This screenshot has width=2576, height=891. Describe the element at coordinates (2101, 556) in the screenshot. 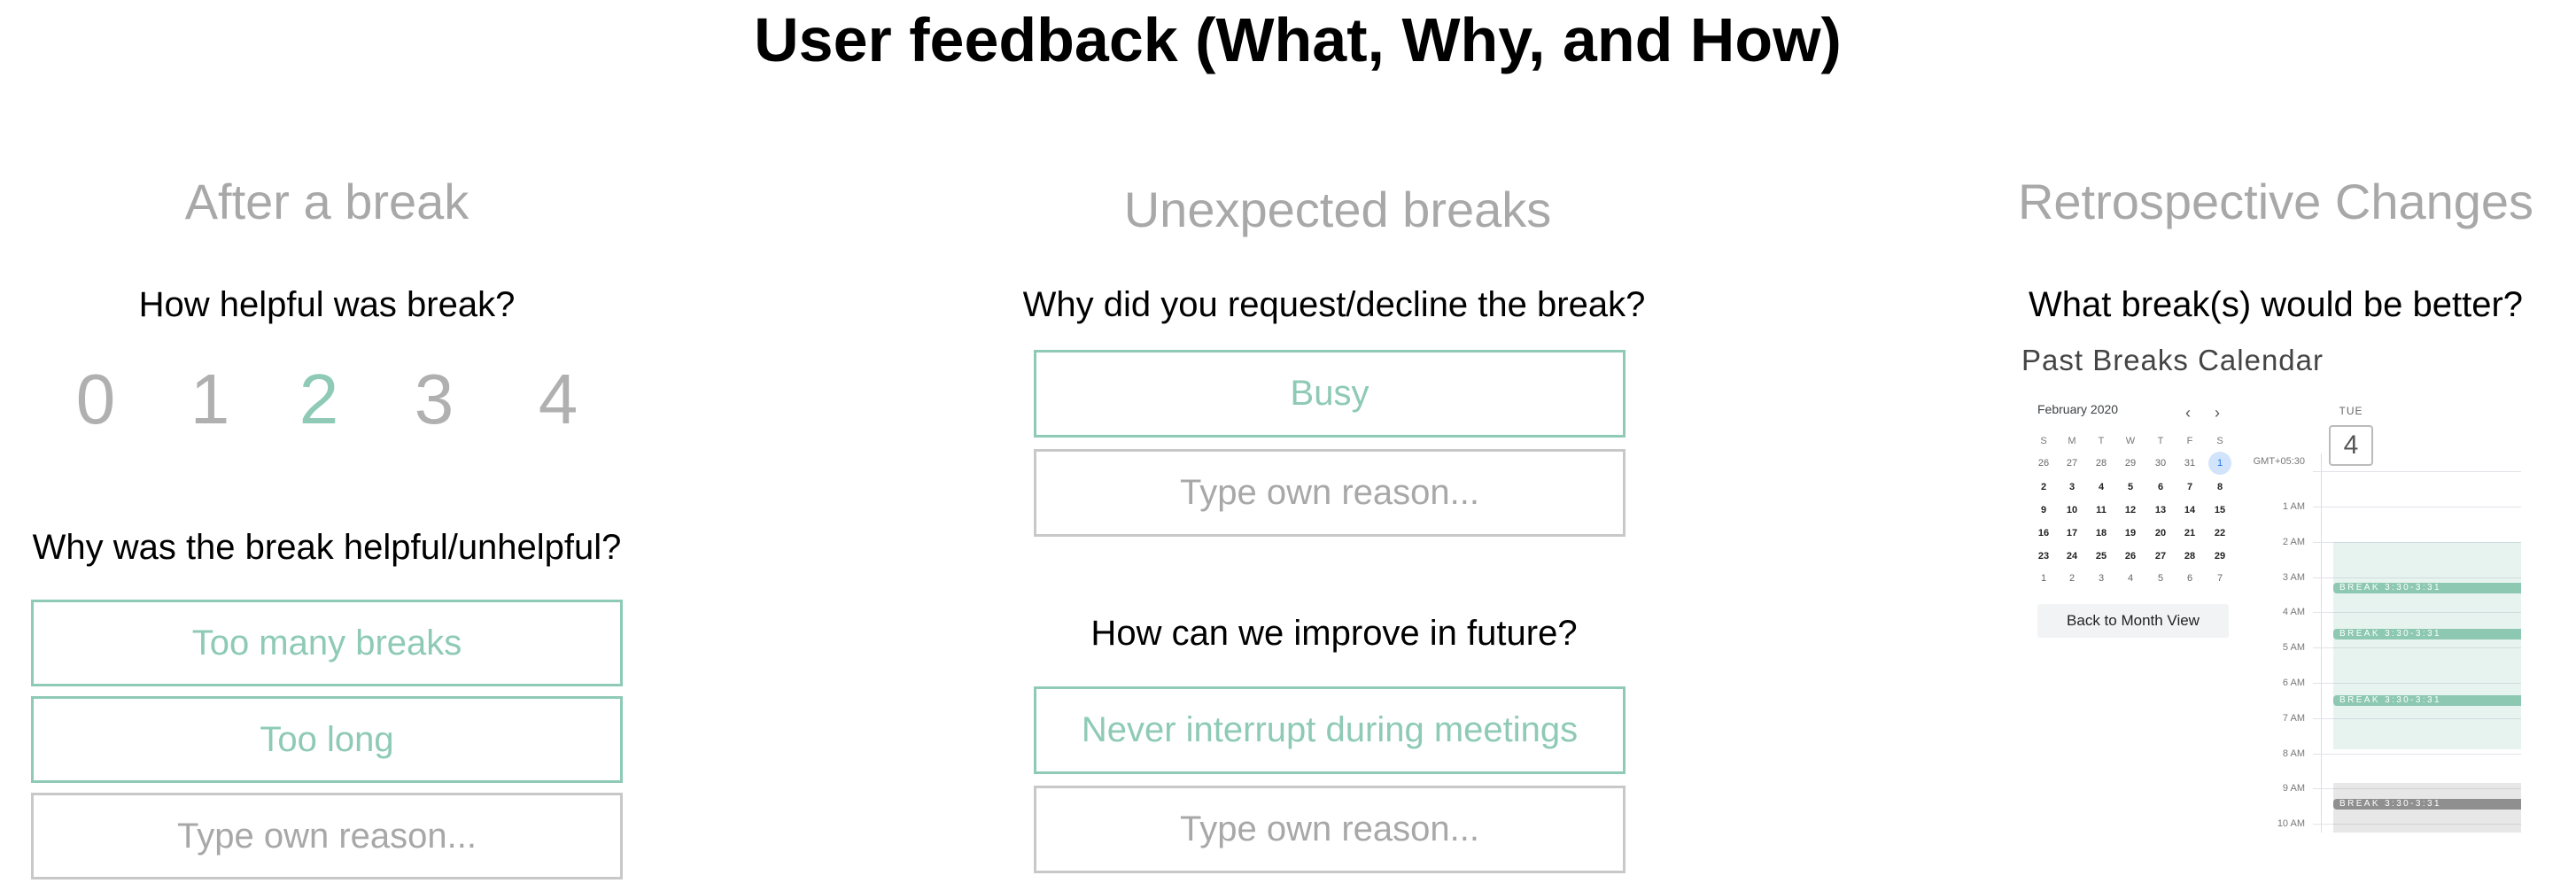

I see `mini-calendar-day: 25` at that location.